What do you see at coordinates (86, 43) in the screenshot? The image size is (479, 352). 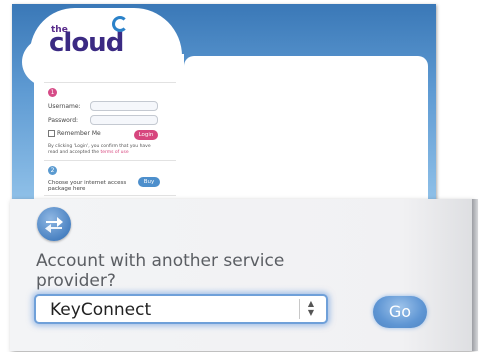 I see `logo-cloud-text: cloud` at bounding box center [86, 43].